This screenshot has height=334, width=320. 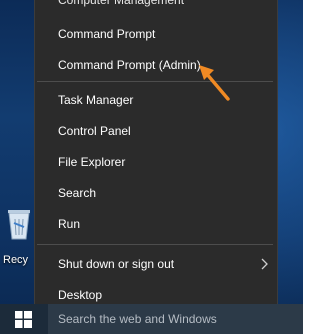 I want to click on menu-item-shut-down: Shut down or sign out, so click(x=156, y=264).